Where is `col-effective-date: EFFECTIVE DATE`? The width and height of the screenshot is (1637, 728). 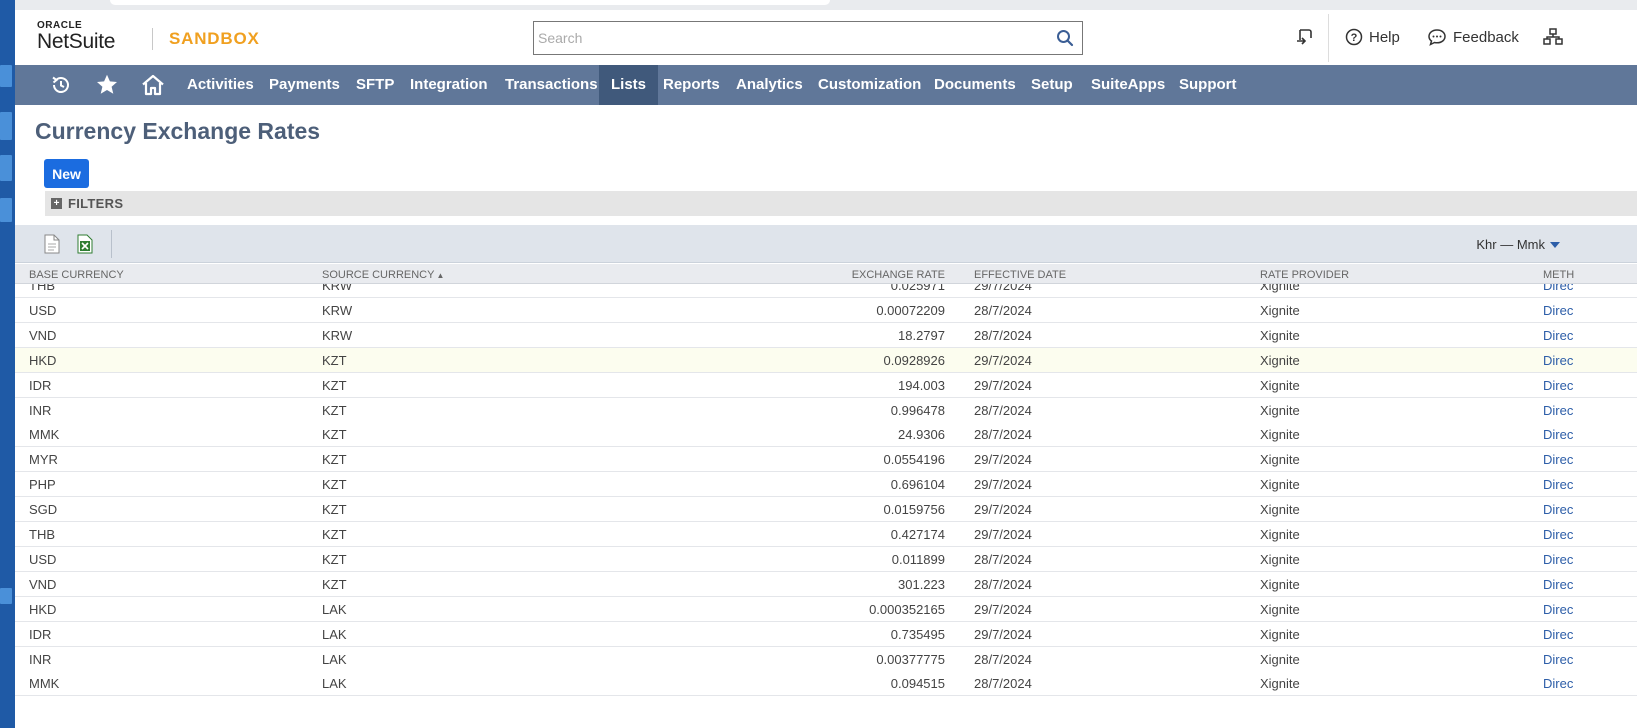
col-effective-date: EFFECTIVE DATE is located at coordinates (1020, 275).